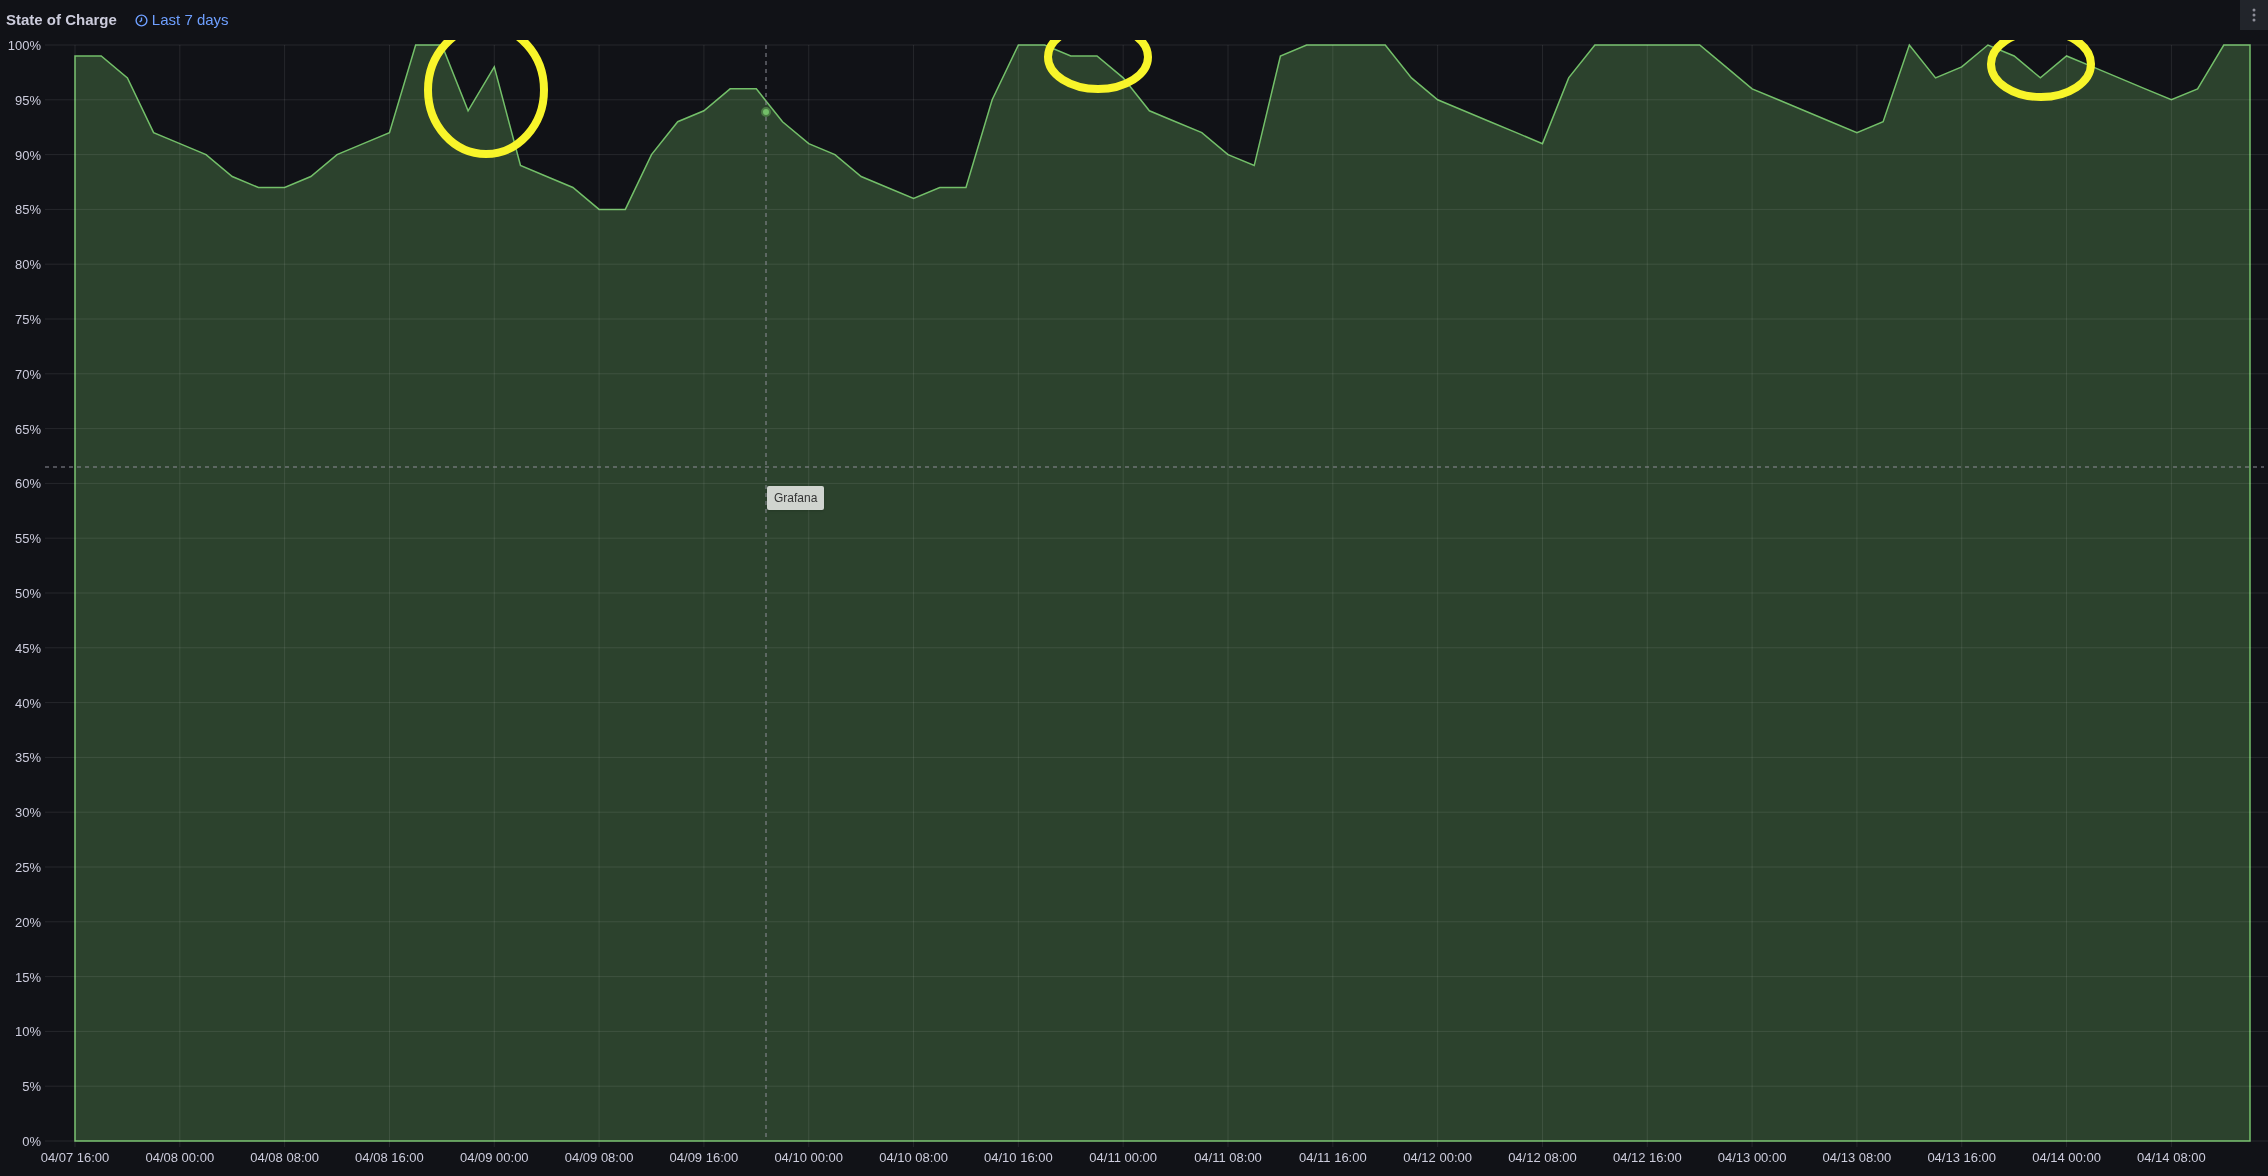 This screenshot has height=1176, width=2268. What do you see at coordinates (181, 20) in the screenshot?
I see `time-range-link: Last 7 days` at bounding box center [181, 20].